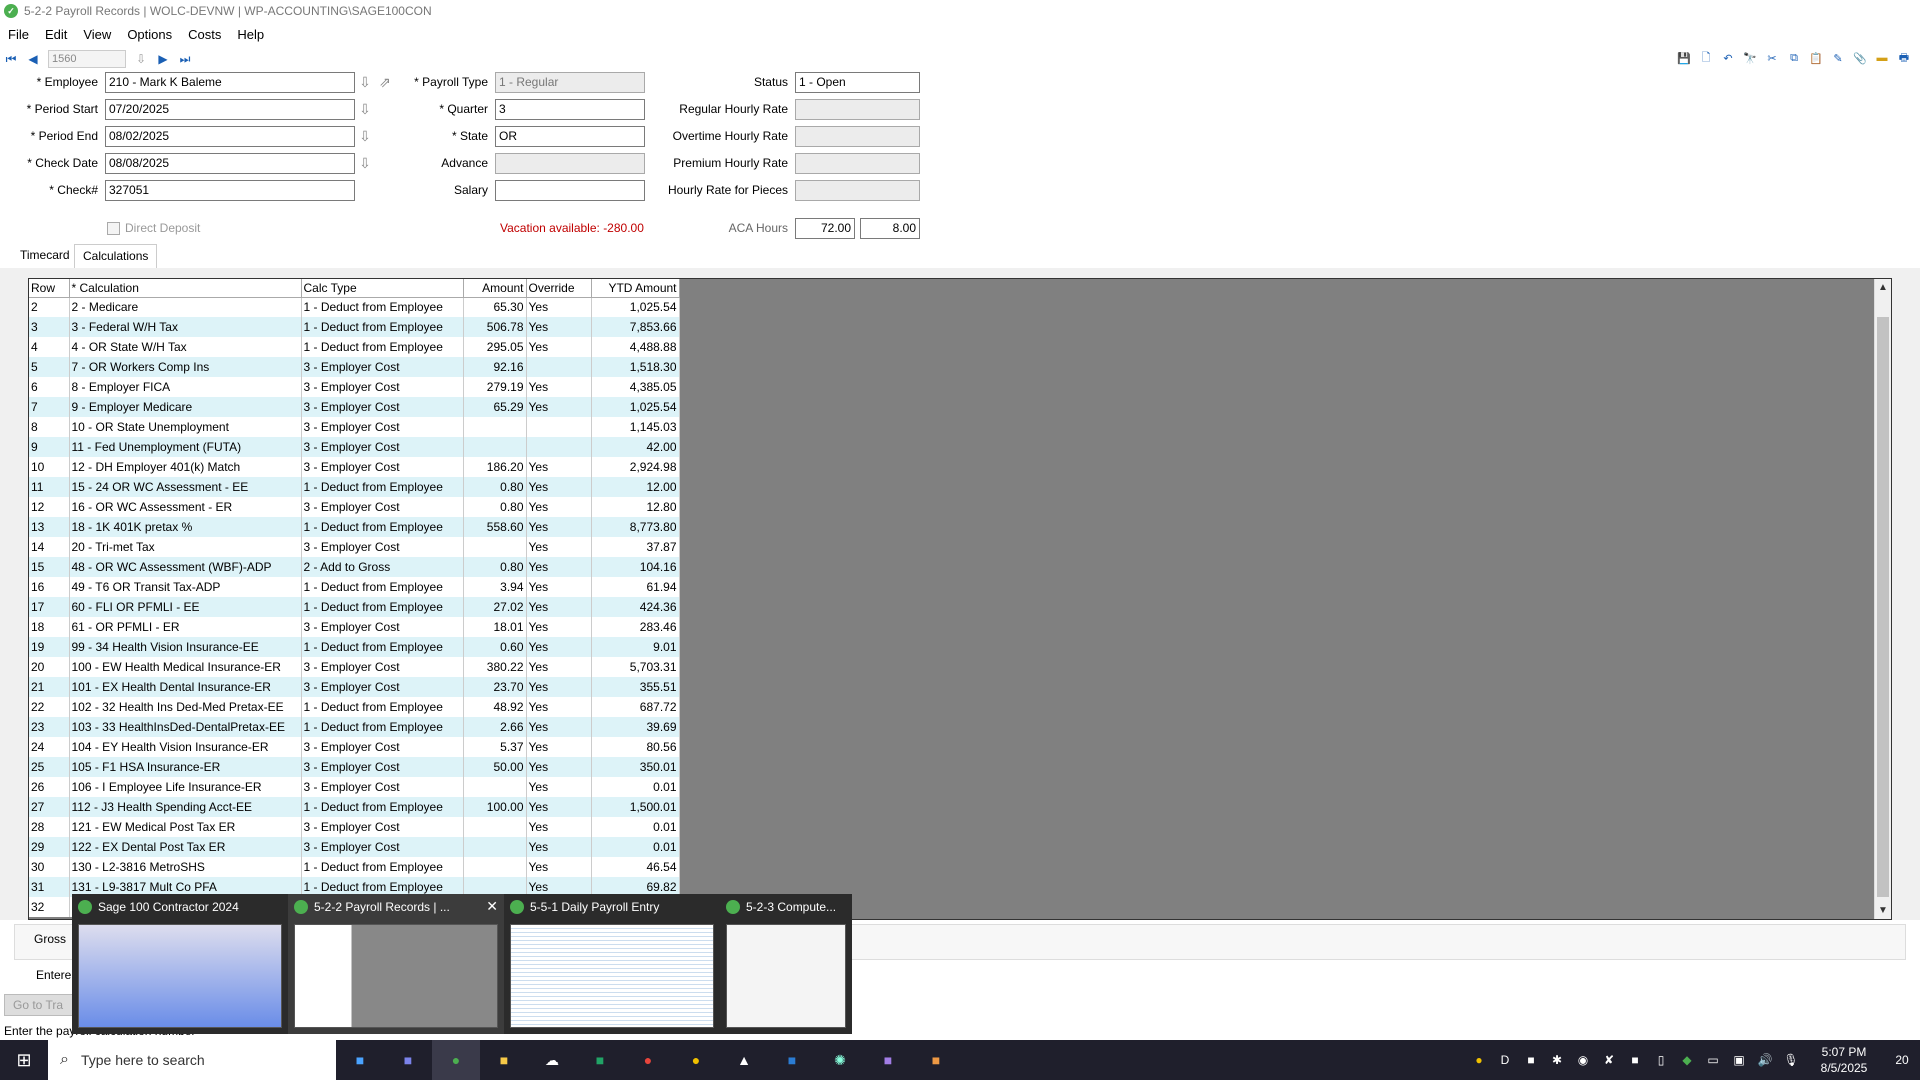  I want to click on row-number-cell: 7, so click(49, 407).